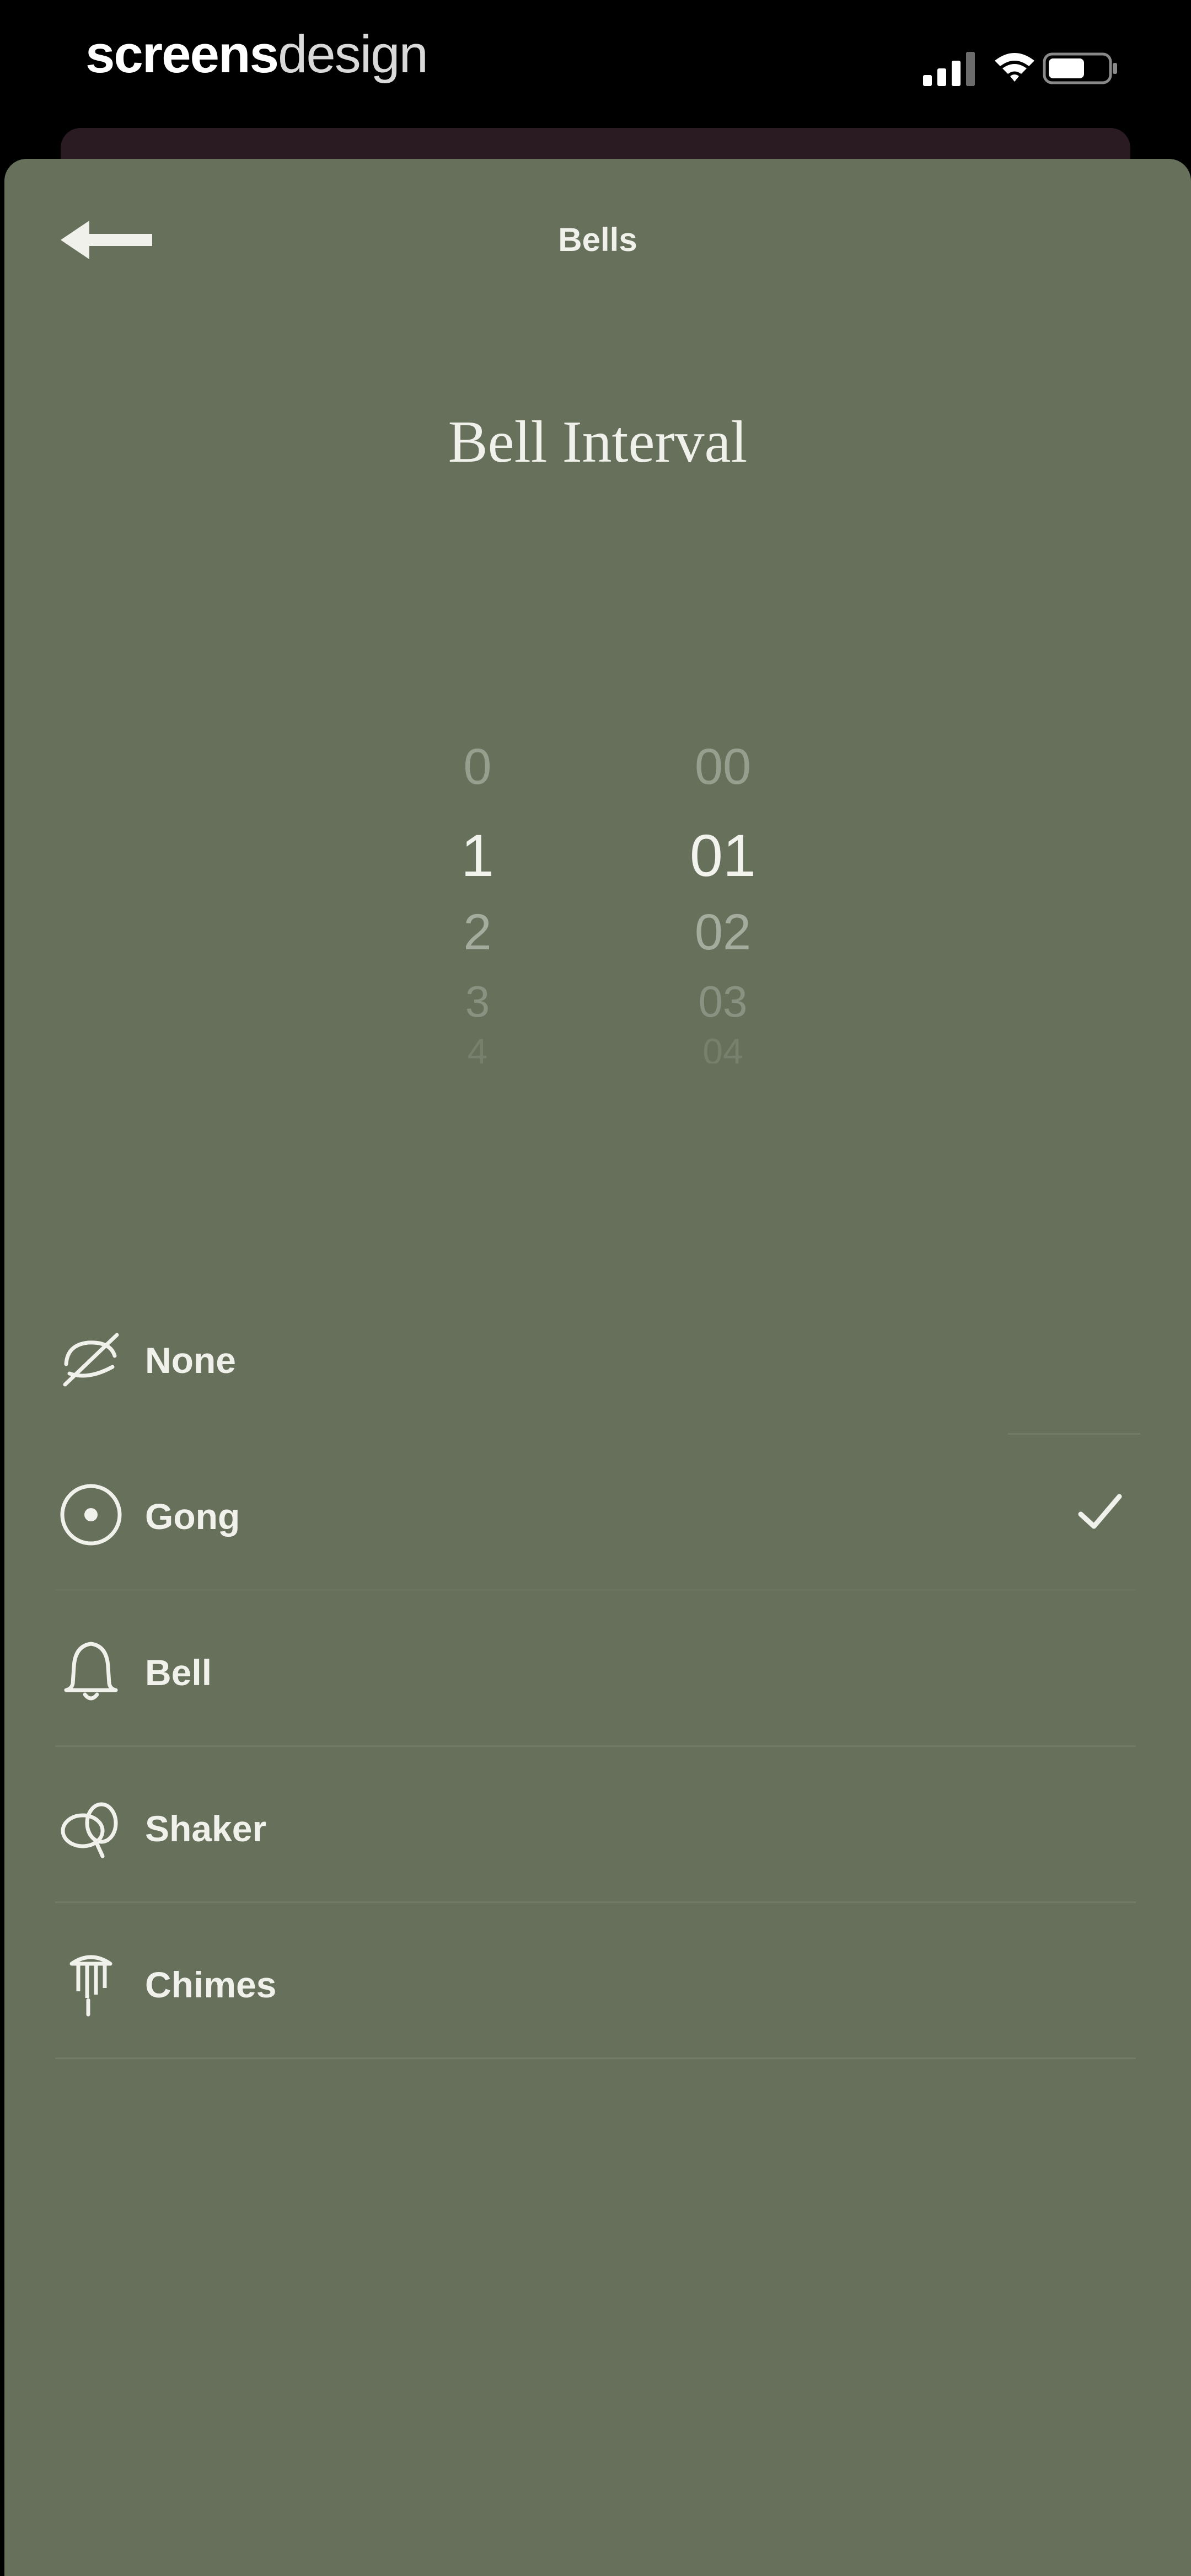 The width and height of the screenshot is (1191, 2576). What do you see at coordinates (190, 1360) in the screenshot?
I see `sound-item-label: None` at bounding box center [190, 1360].